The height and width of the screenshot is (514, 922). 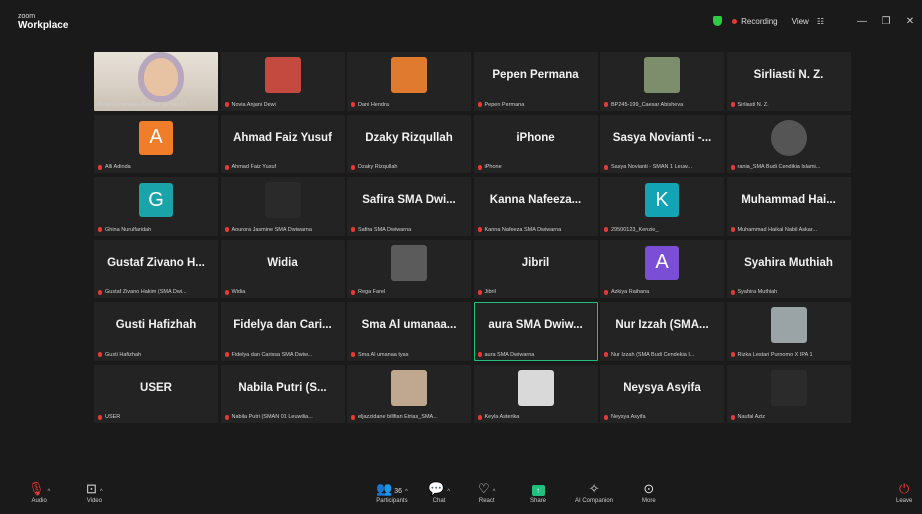 I want to click on more-button: ⊙ More, so click(x=649, y=492).